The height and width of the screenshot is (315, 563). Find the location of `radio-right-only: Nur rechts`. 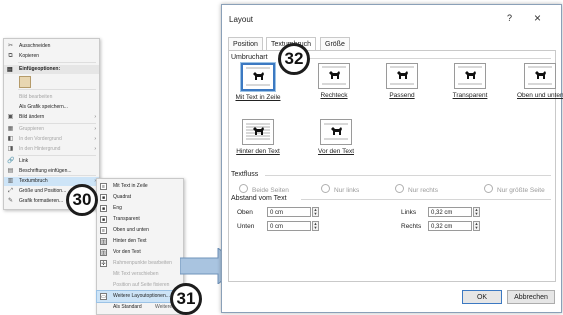

radio-right-only: Nur rechts is located at coordinates (416, 189).